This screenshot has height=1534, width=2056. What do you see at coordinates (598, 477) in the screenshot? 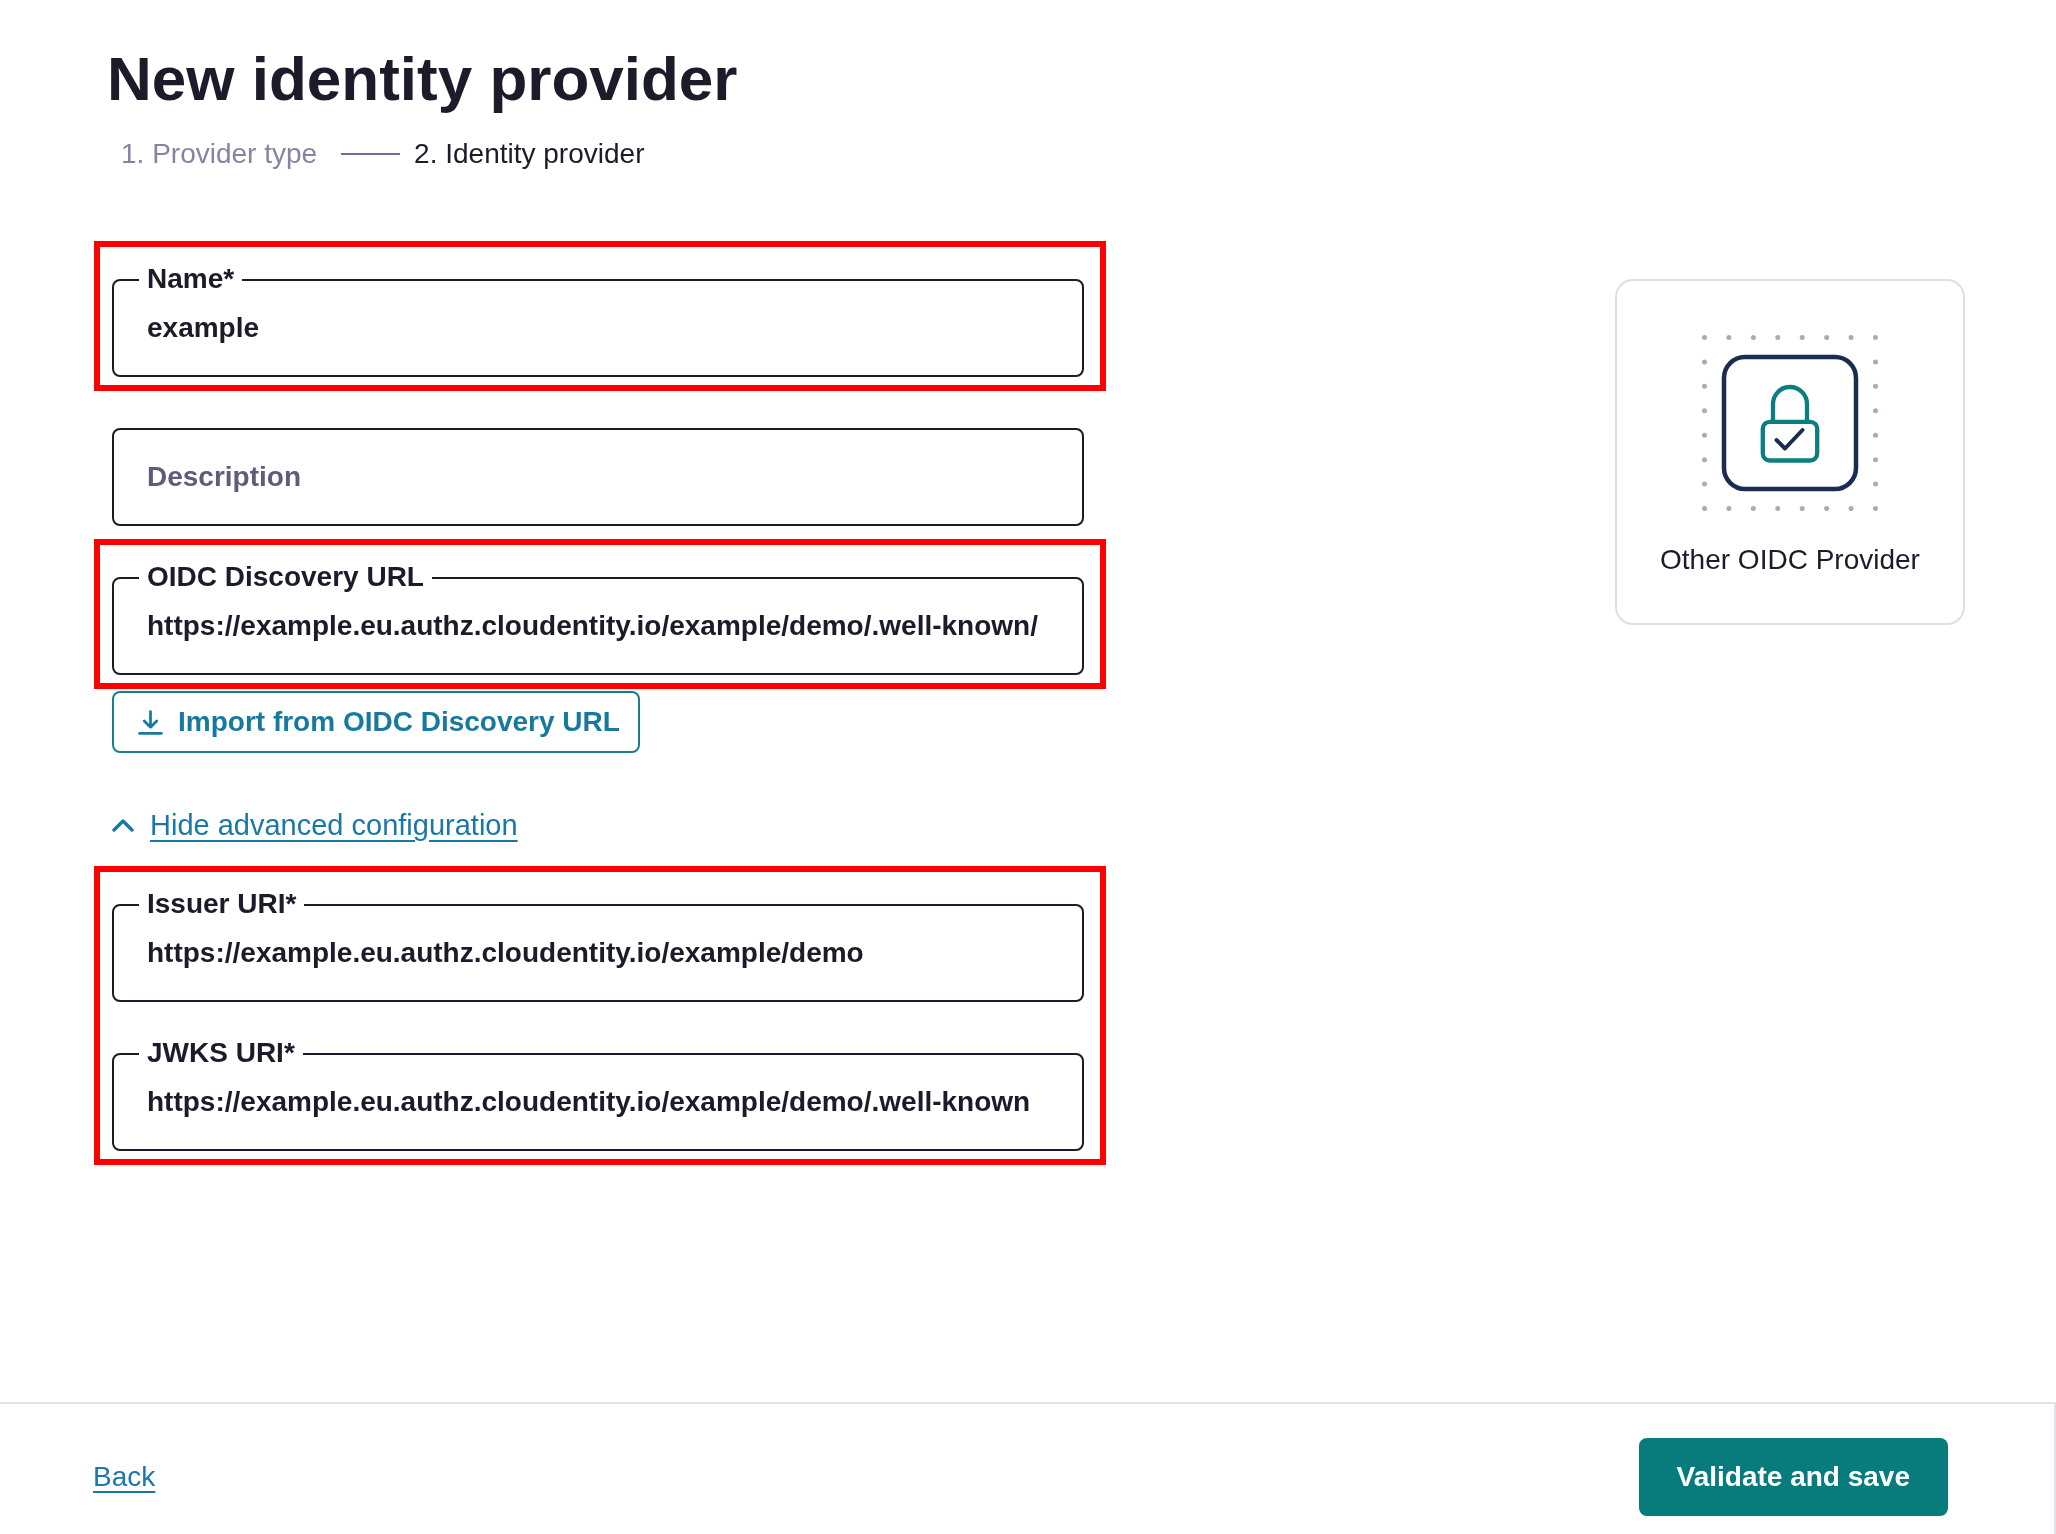
I see `input-field: Description` at bounding box center [598, 477].